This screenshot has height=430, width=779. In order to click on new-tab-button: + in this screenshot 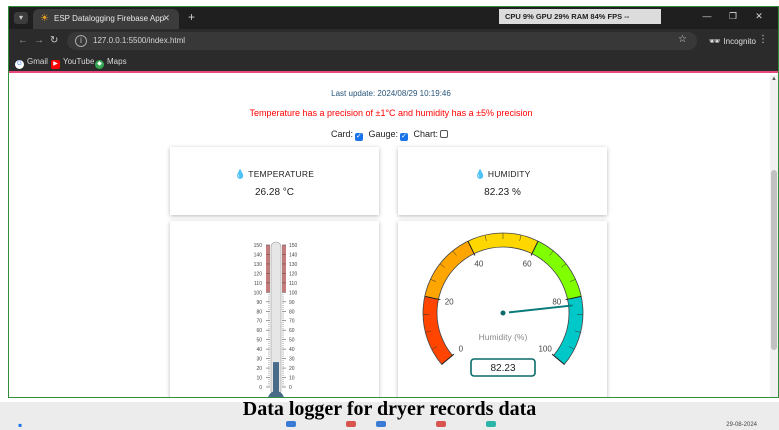, I will do `click(191, 17)`.